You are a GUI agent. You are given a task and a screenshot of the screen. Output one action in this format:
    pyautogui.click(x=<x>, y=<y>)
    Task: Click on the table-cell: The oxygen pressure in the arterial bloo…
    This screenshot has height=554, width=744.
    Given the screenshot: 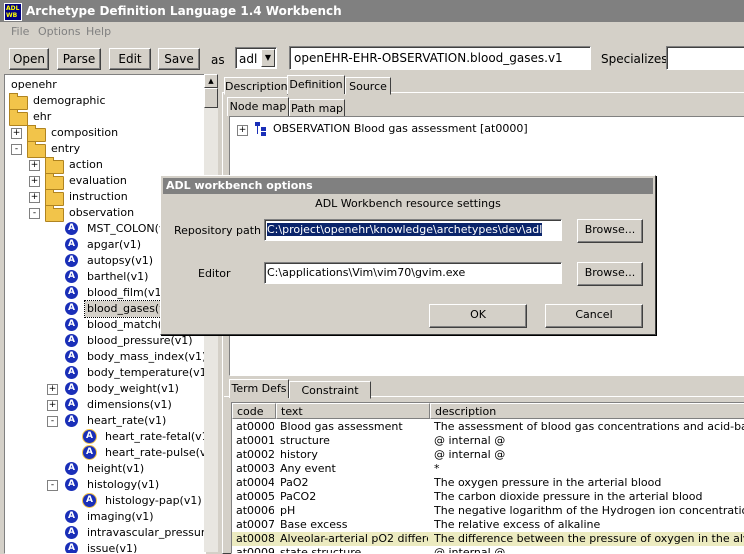 What is the action you would take?
    pyautogui.click(x=589, y=483)
    